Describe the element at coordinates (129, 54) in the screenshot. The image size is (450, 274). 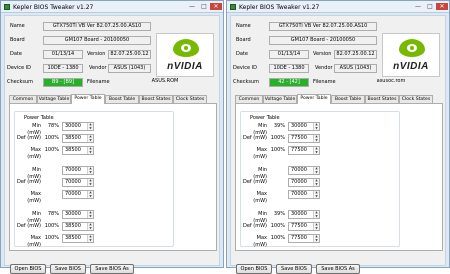
I see `version-field: 82.07.25.00.12` at that location.